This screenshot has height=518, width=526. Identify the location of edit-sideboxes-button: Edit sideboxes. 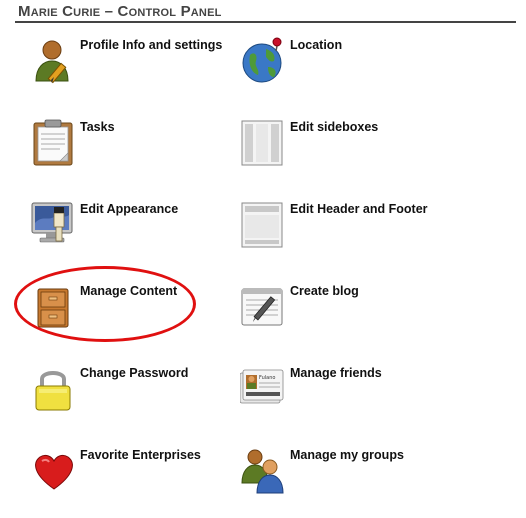
(340, 149).